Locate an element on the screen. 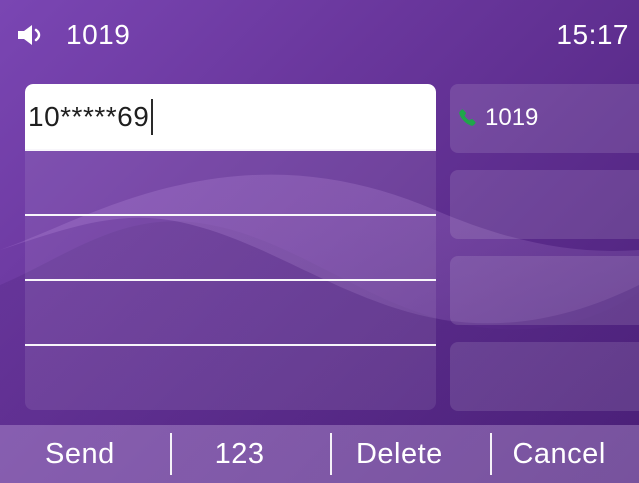  speaker-icon is located at coordinates (29, 35).